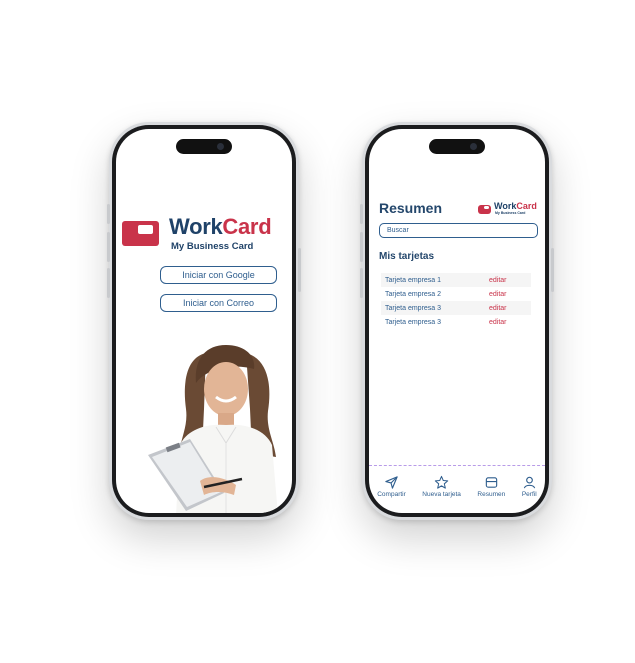 The height and width of the screenshot is (663, 635). I want to click on tab-label: Perfil, so click(529, 494).